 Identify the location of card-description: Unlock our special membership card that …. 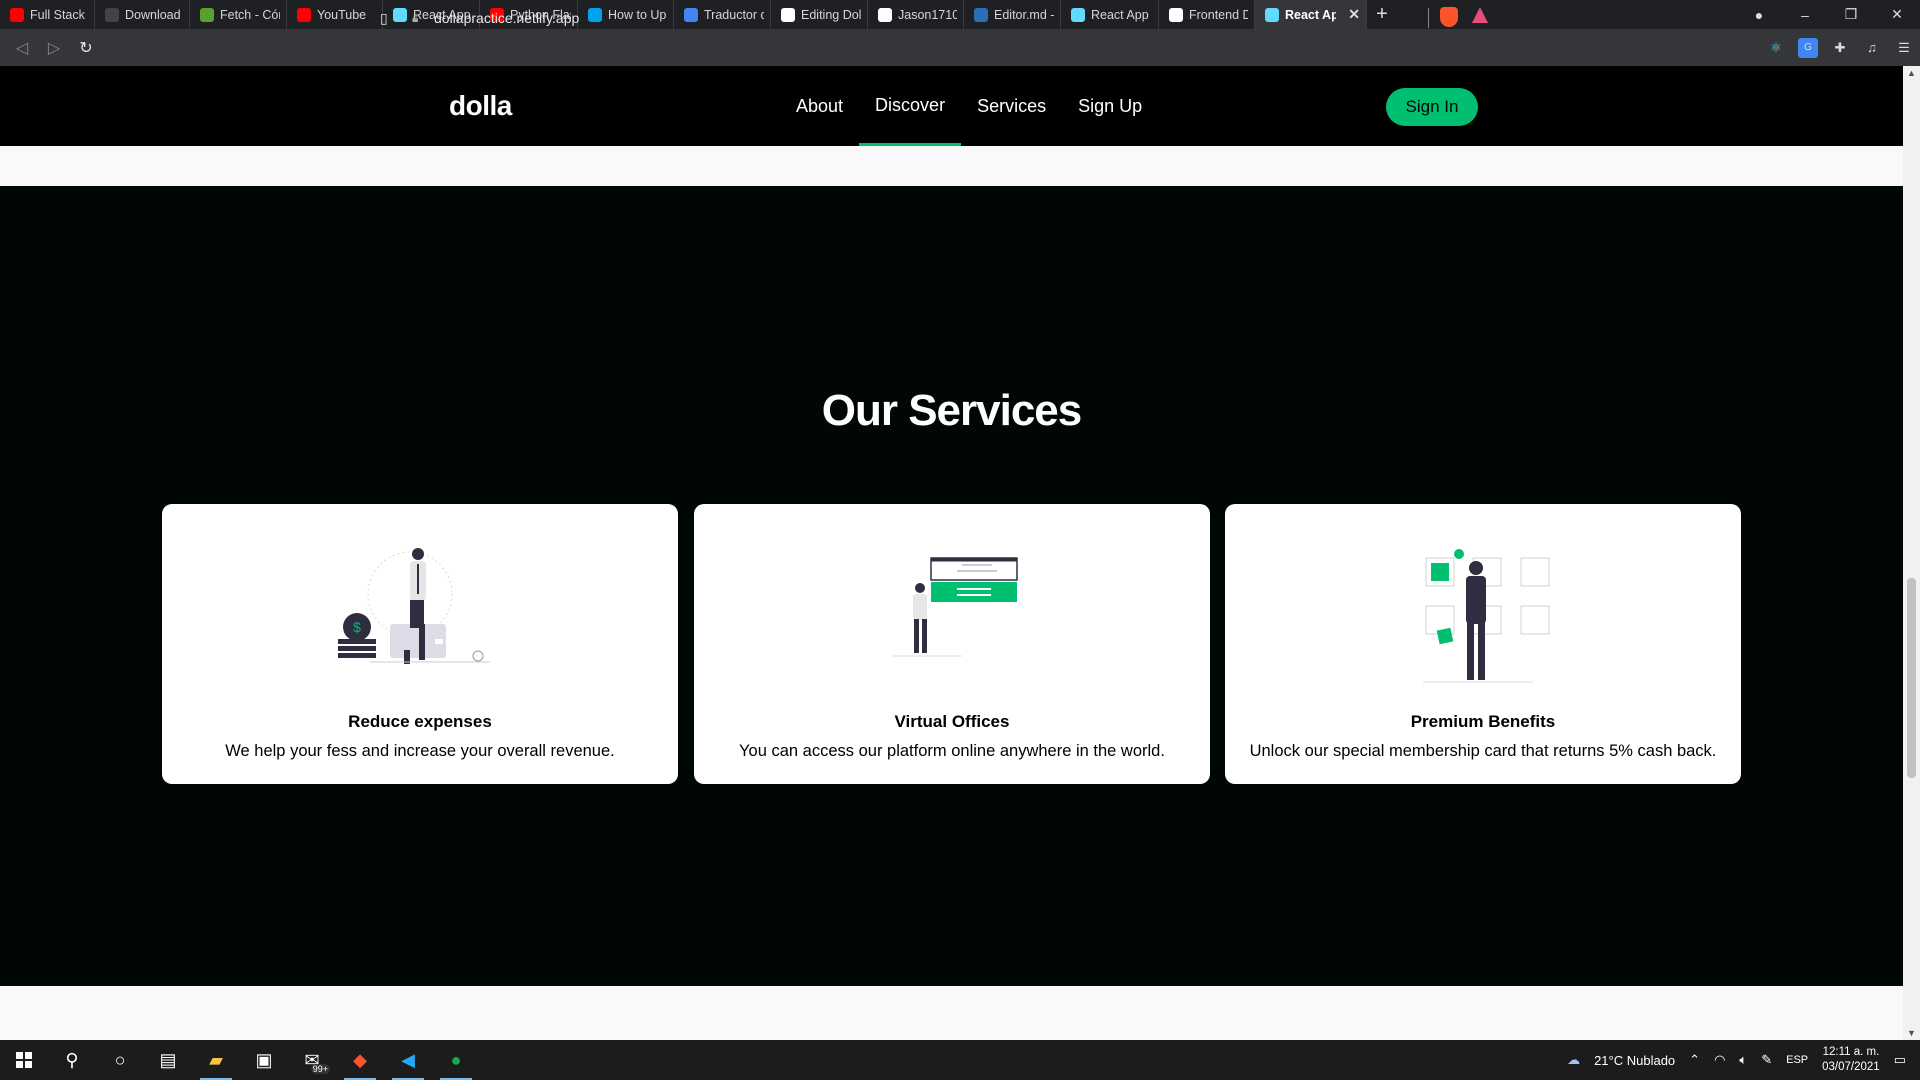
(1483, 751).